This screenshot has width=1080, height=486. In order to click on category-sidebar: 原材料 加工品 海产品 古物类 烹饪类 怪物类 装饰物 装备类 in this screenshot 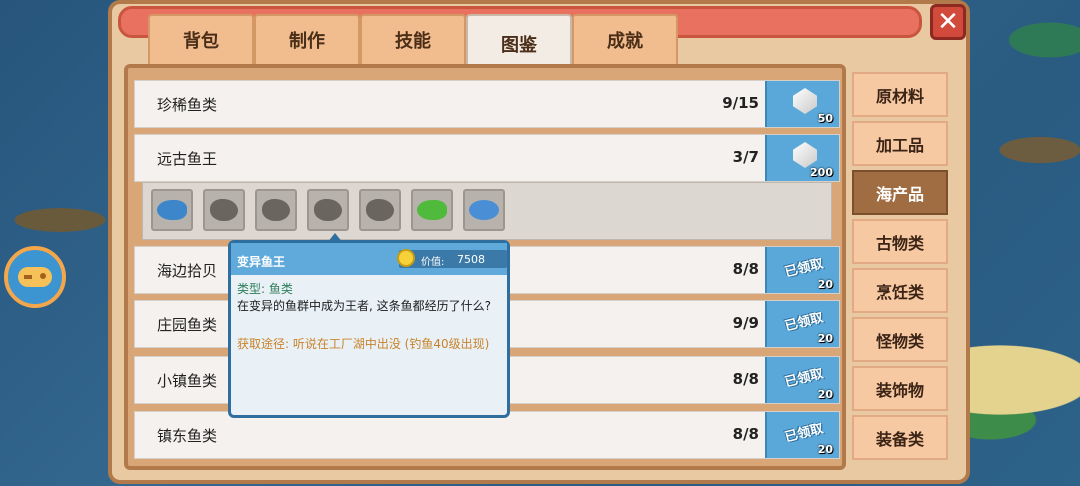, I will do `click(900, 266)`.